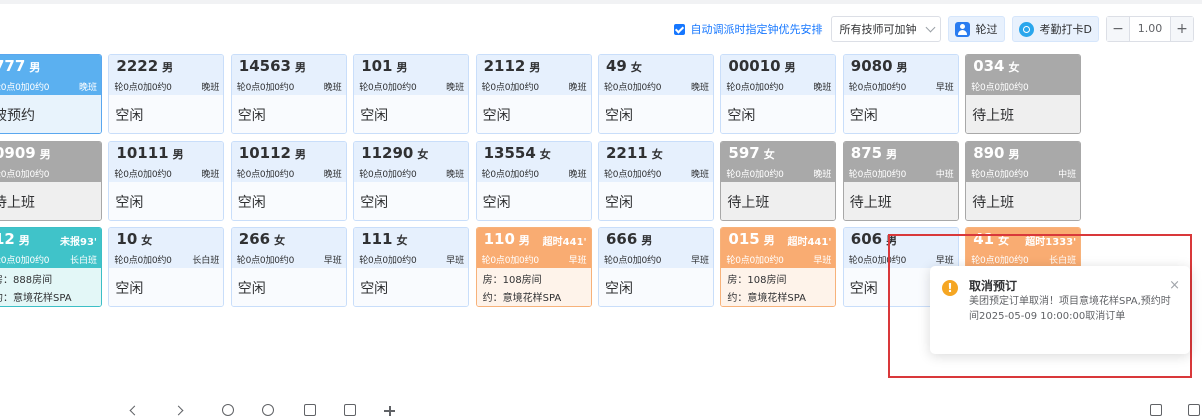  What do you see at coordinates (778, 287) in the screenshot?
I see `card-body: 房：108房间 约：意境花样SPA` at bounding box center [778, 287].